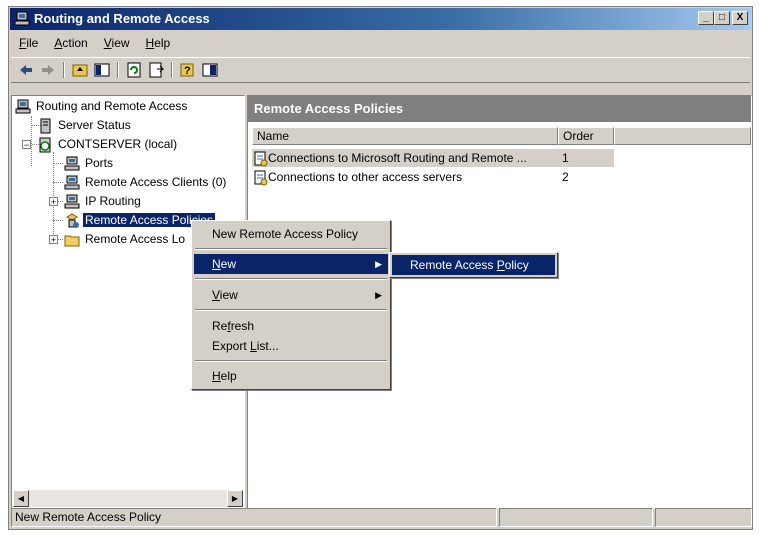 This screenshot has width=759, height=535. I want to click on back-arrow-icon, so click(26, 70).